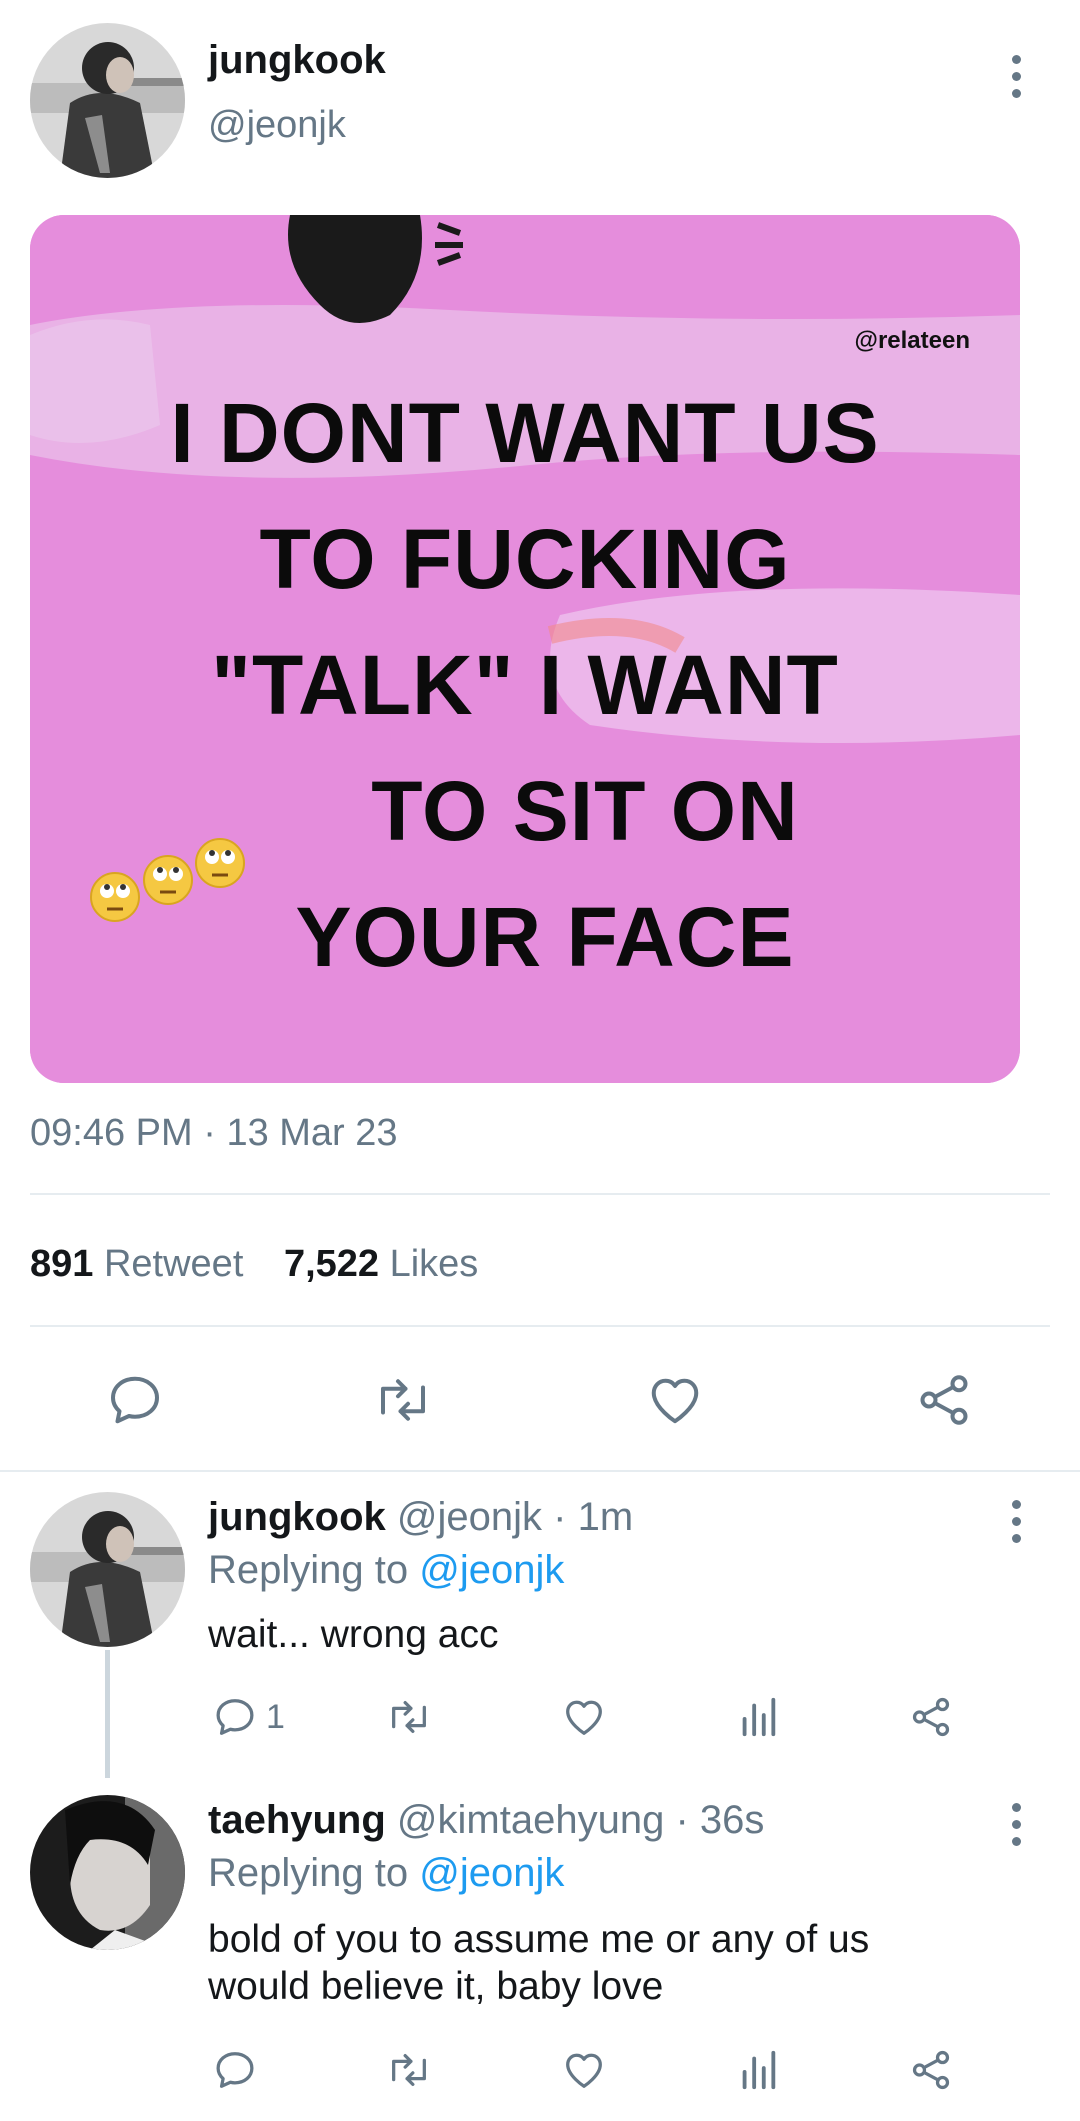  I want to click on reply-header: taehyung @kimtaehyung · 36s, so click(486, 1820).